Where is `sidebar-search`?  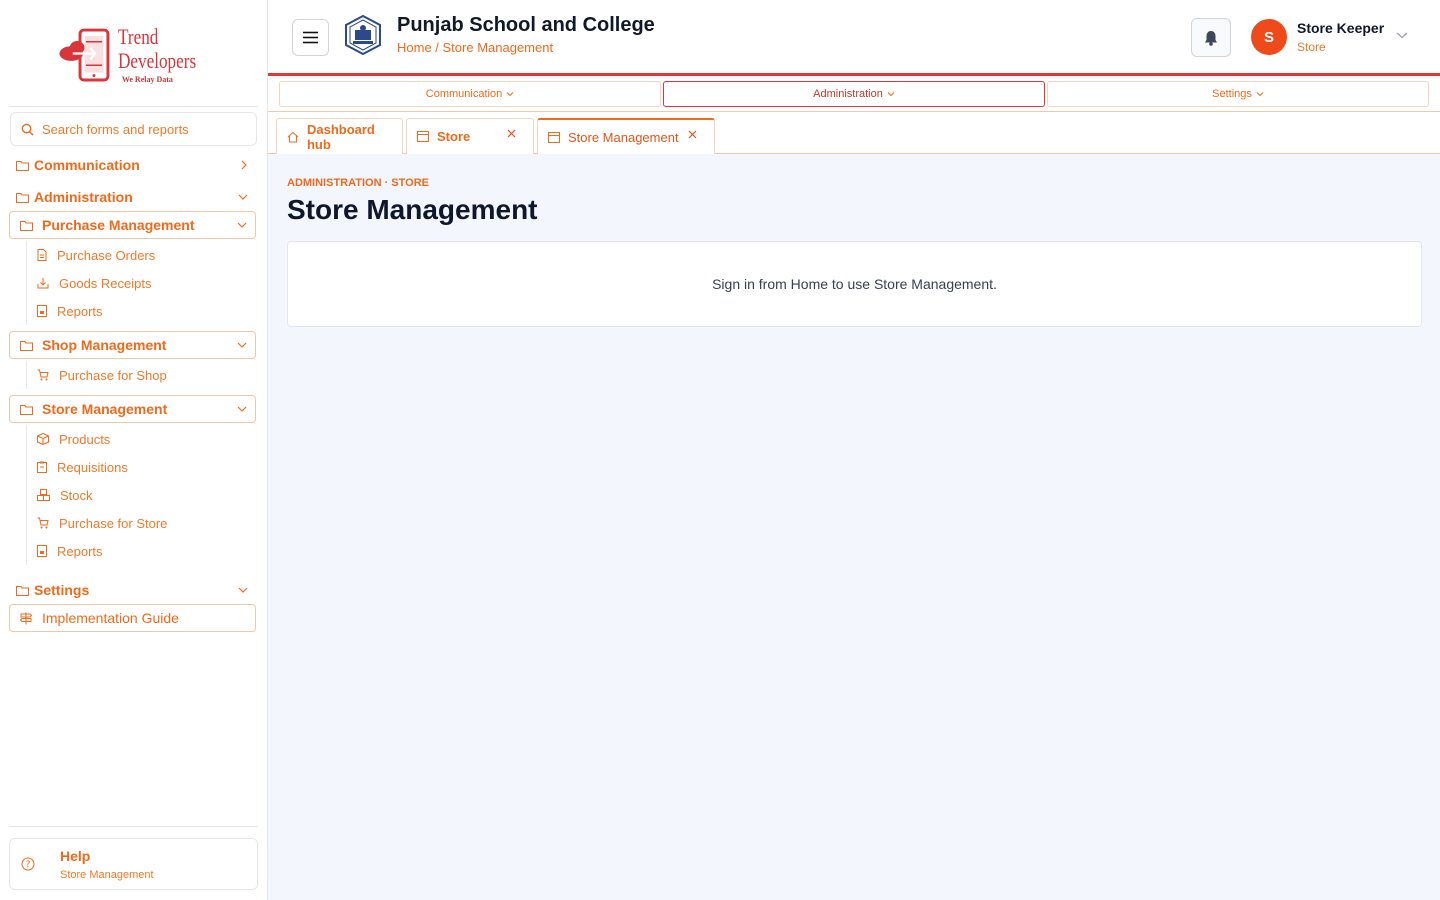 sidebar-search is located at coordinates (133, 129).